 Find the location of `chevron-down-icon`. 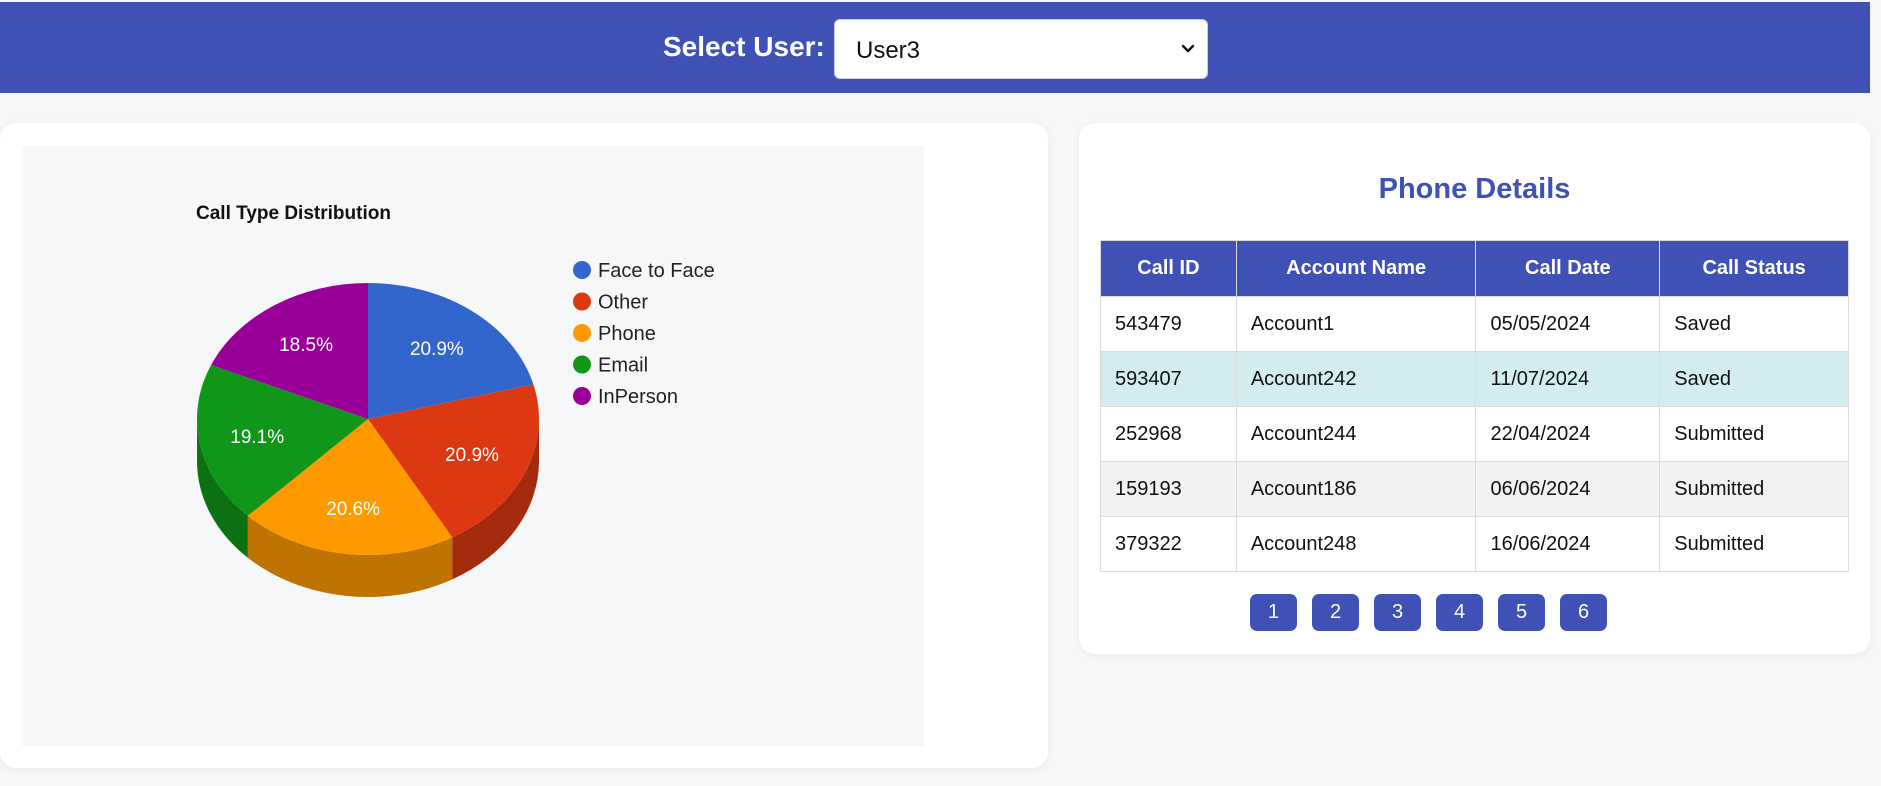

chevron-down-icon is located at coordinates (1188, 48).